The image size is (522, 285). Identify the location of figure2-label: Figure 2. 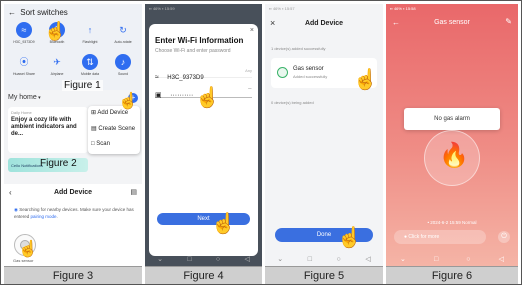
(58, 163).